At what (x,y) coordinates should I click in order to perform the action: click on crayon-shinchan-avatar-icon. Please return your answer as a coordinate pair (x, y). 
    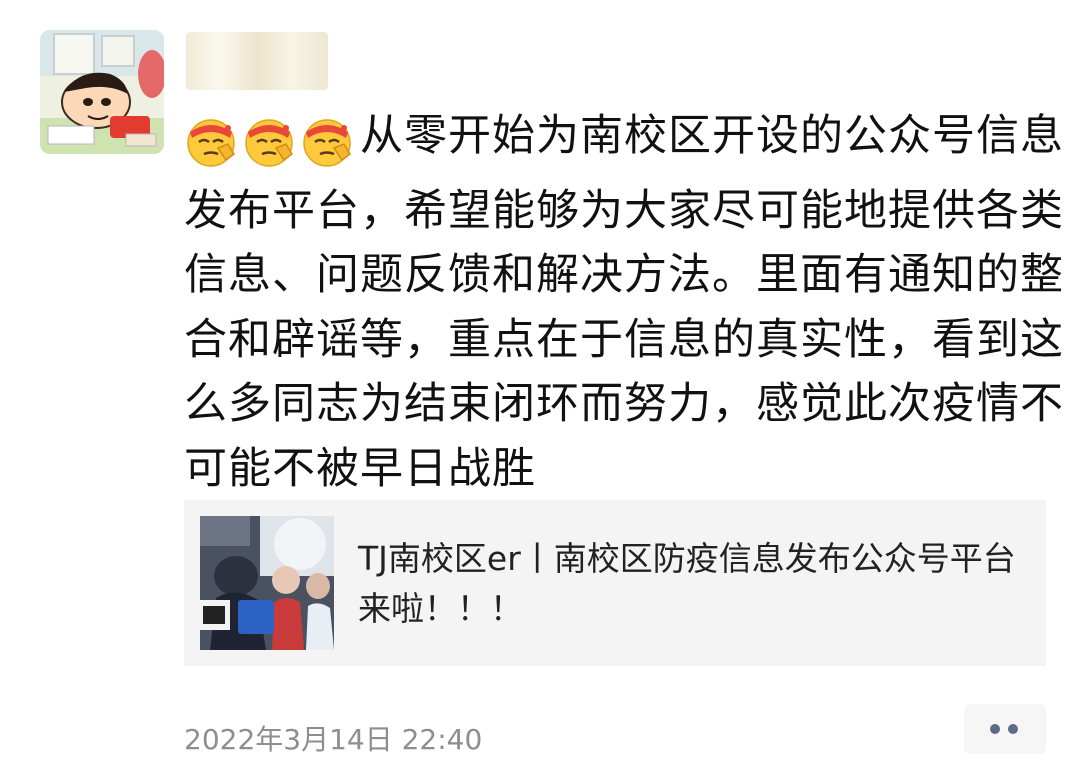
    Looking at the image, I should click on (102, 92).